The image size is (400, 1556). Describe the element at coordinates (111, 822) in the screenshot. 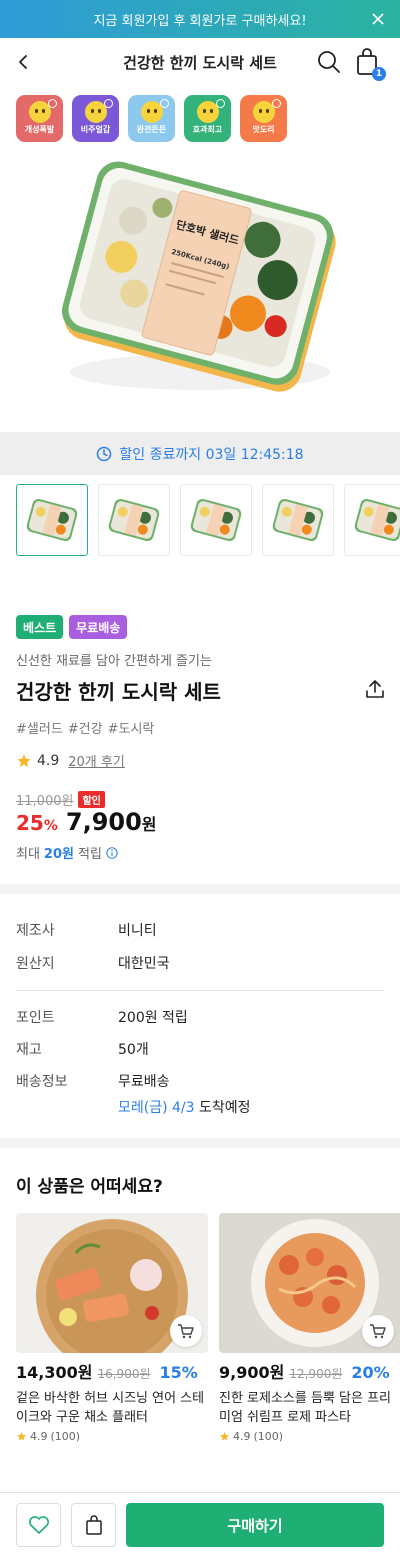

I see `sale-price: 7,900원` at that location.